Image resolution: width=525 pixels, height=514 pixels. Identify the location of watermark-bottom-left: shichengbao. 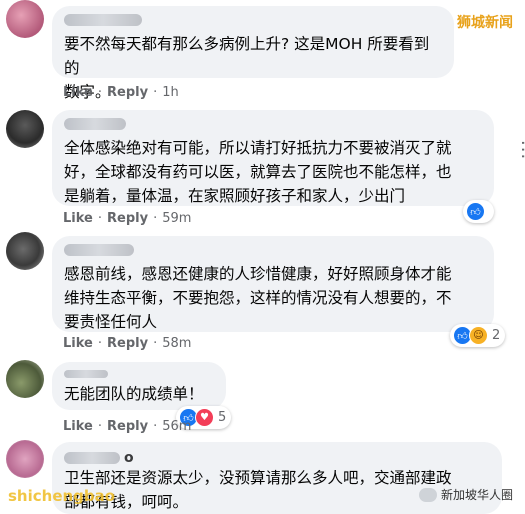
(62, 496).